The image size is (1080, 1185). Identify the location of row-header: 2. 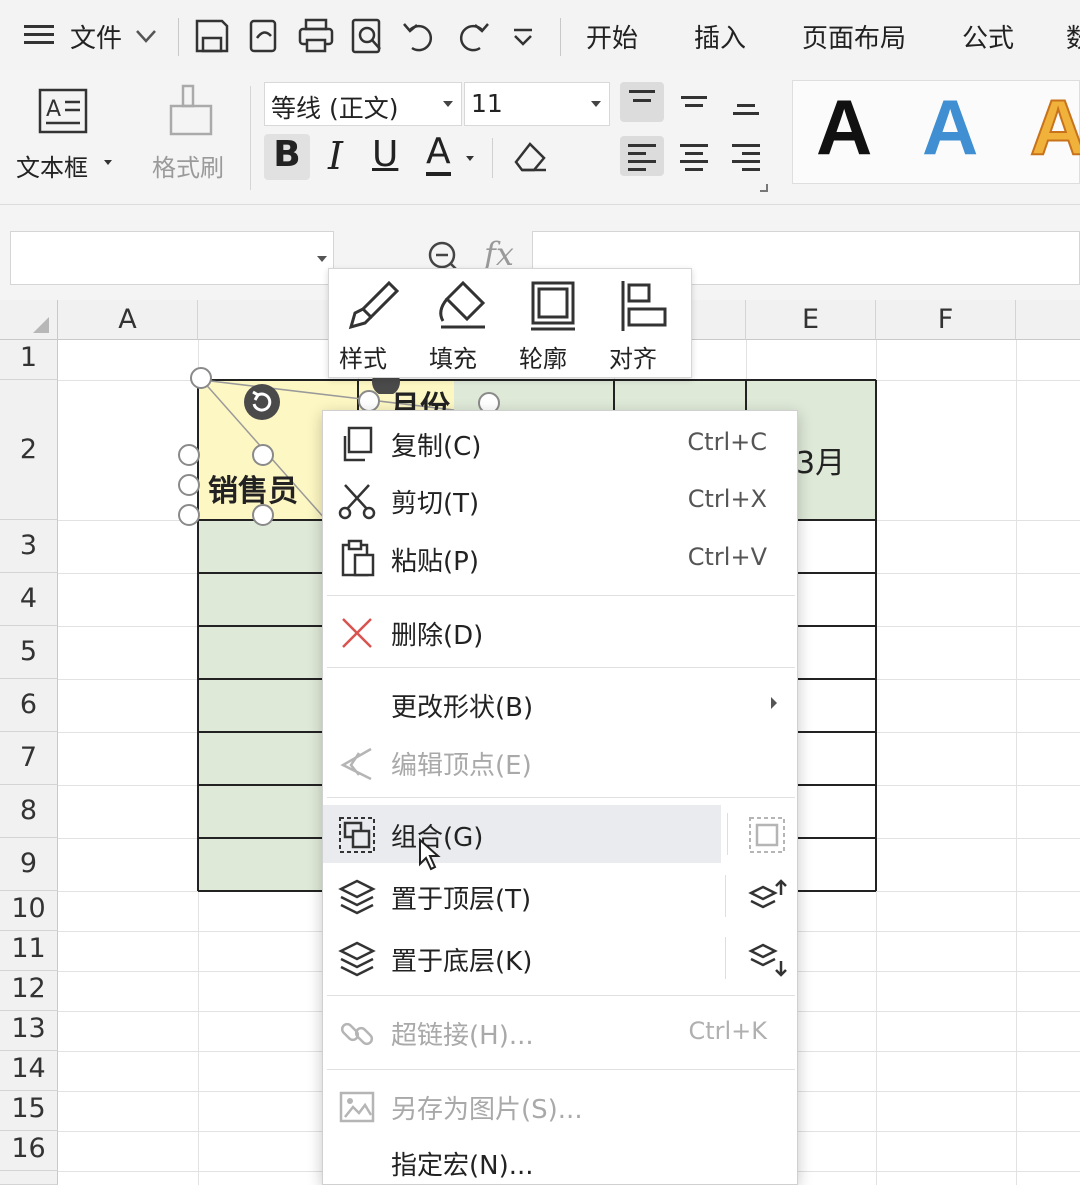
(29, 450).